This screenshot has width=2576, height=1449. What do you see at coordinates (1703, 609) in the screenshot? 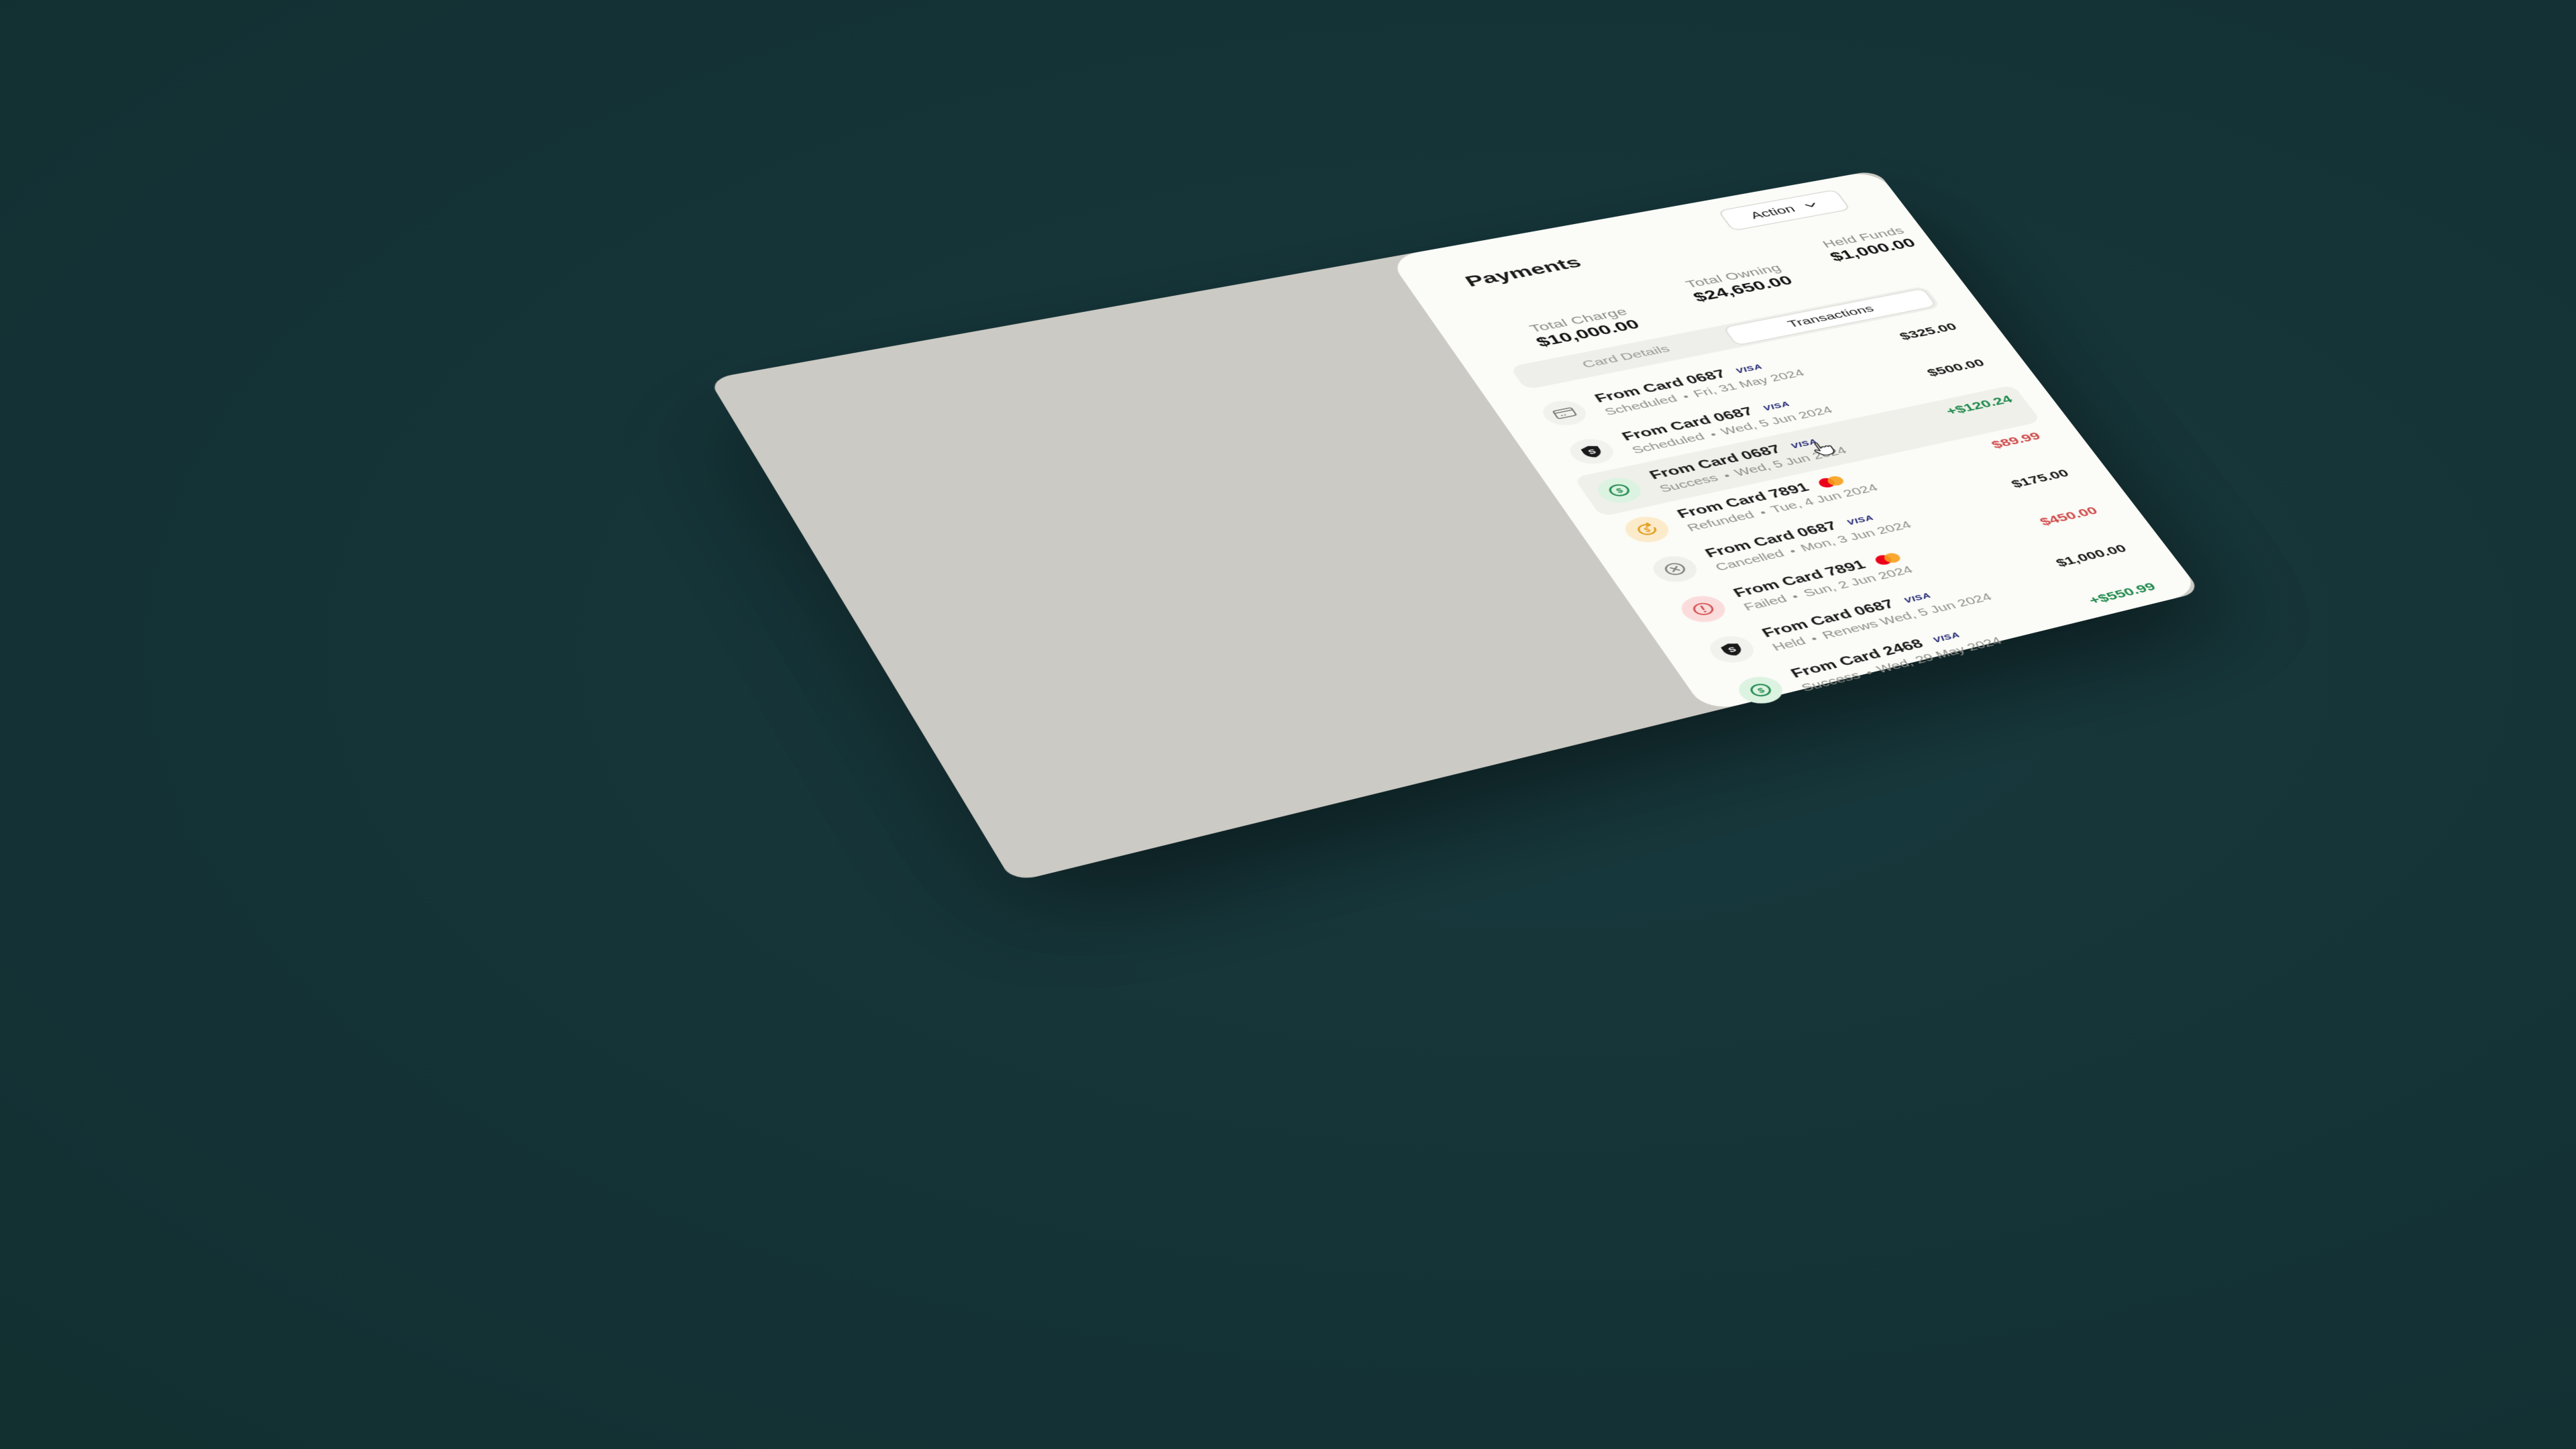
I see `failed-icon` at bounding box center [1703, 609].